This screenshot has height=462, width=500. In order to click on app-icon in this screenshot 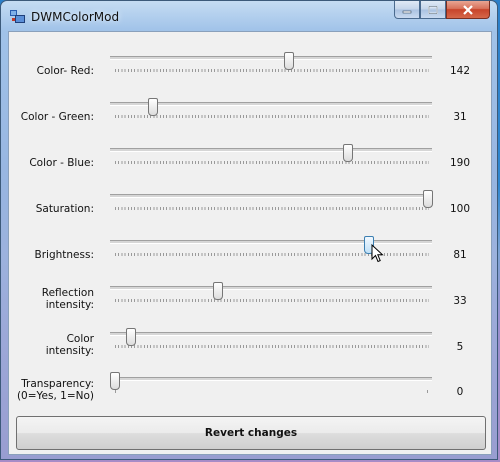, I will do `click(17, 16)`.